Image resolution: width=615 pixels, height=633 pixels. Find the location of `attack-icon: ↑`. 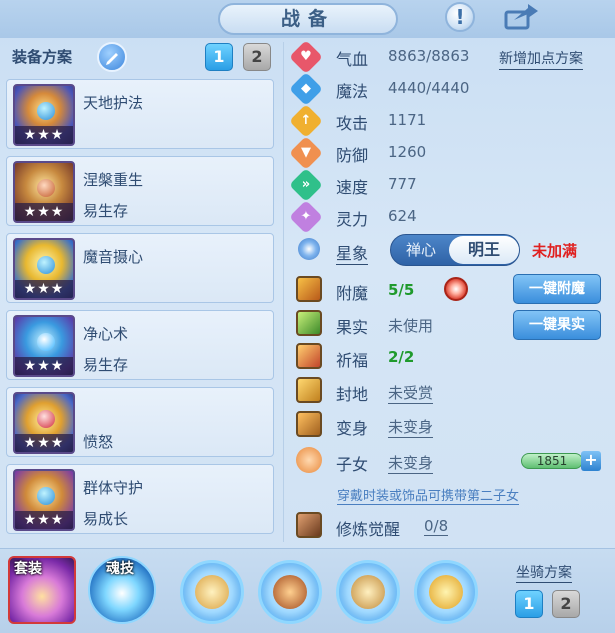

attack-icon: ↑ is located at coordinates (306, 121).